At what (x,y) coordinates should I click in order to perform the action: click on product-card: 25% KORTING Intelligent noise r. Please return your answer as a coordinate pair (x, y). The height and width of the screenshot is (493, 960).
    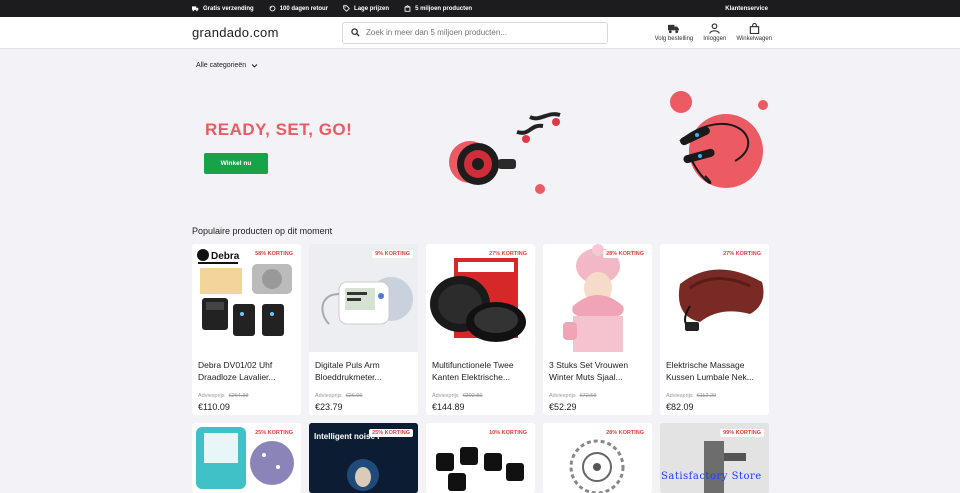
    Looking at the image, I should click on (363, 458).